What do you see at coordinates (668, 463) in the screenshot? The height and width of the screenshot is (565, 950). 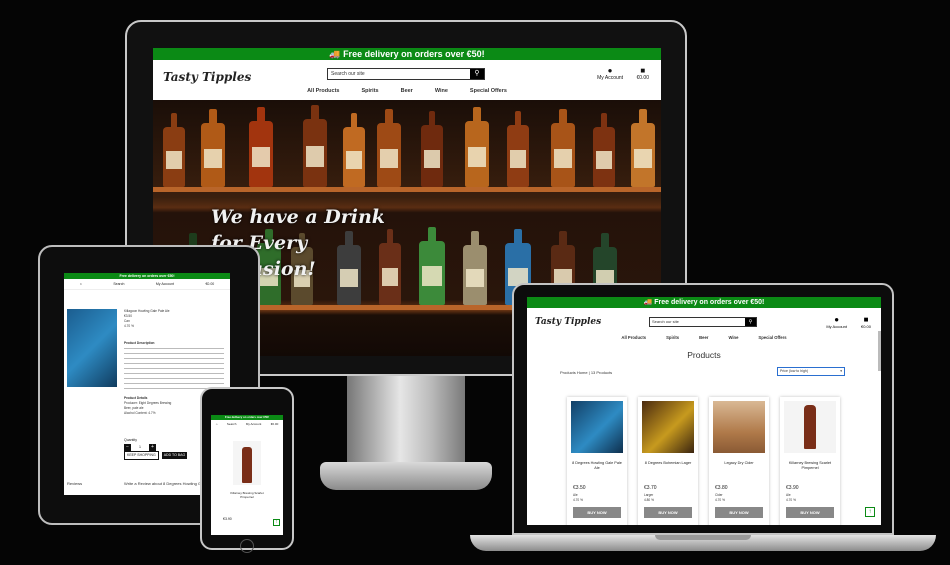 I see `product-name: 8 Degrees Bohemian Lager` at bounding box center [668, 463].